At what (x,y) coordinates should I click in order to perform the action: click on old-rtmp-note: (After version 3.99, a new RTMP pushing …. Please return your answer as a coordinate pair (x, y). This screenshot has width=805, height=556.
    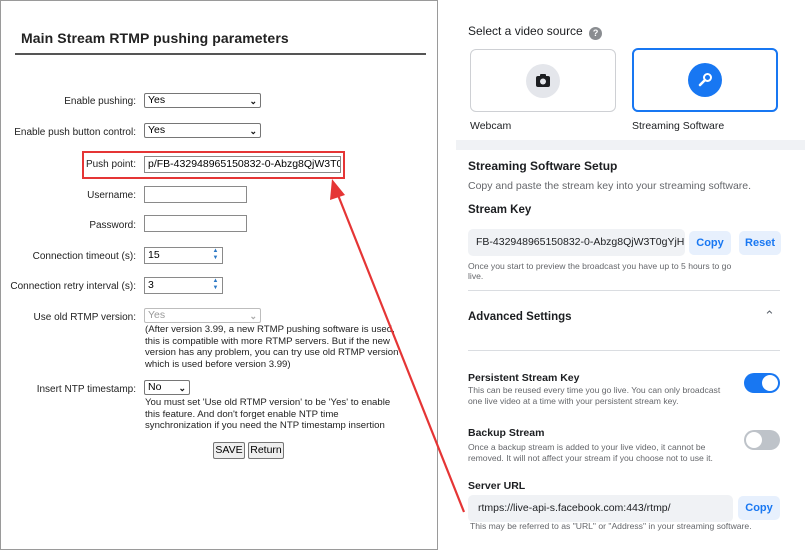
    Looking at the image, I should click on (272, 347).